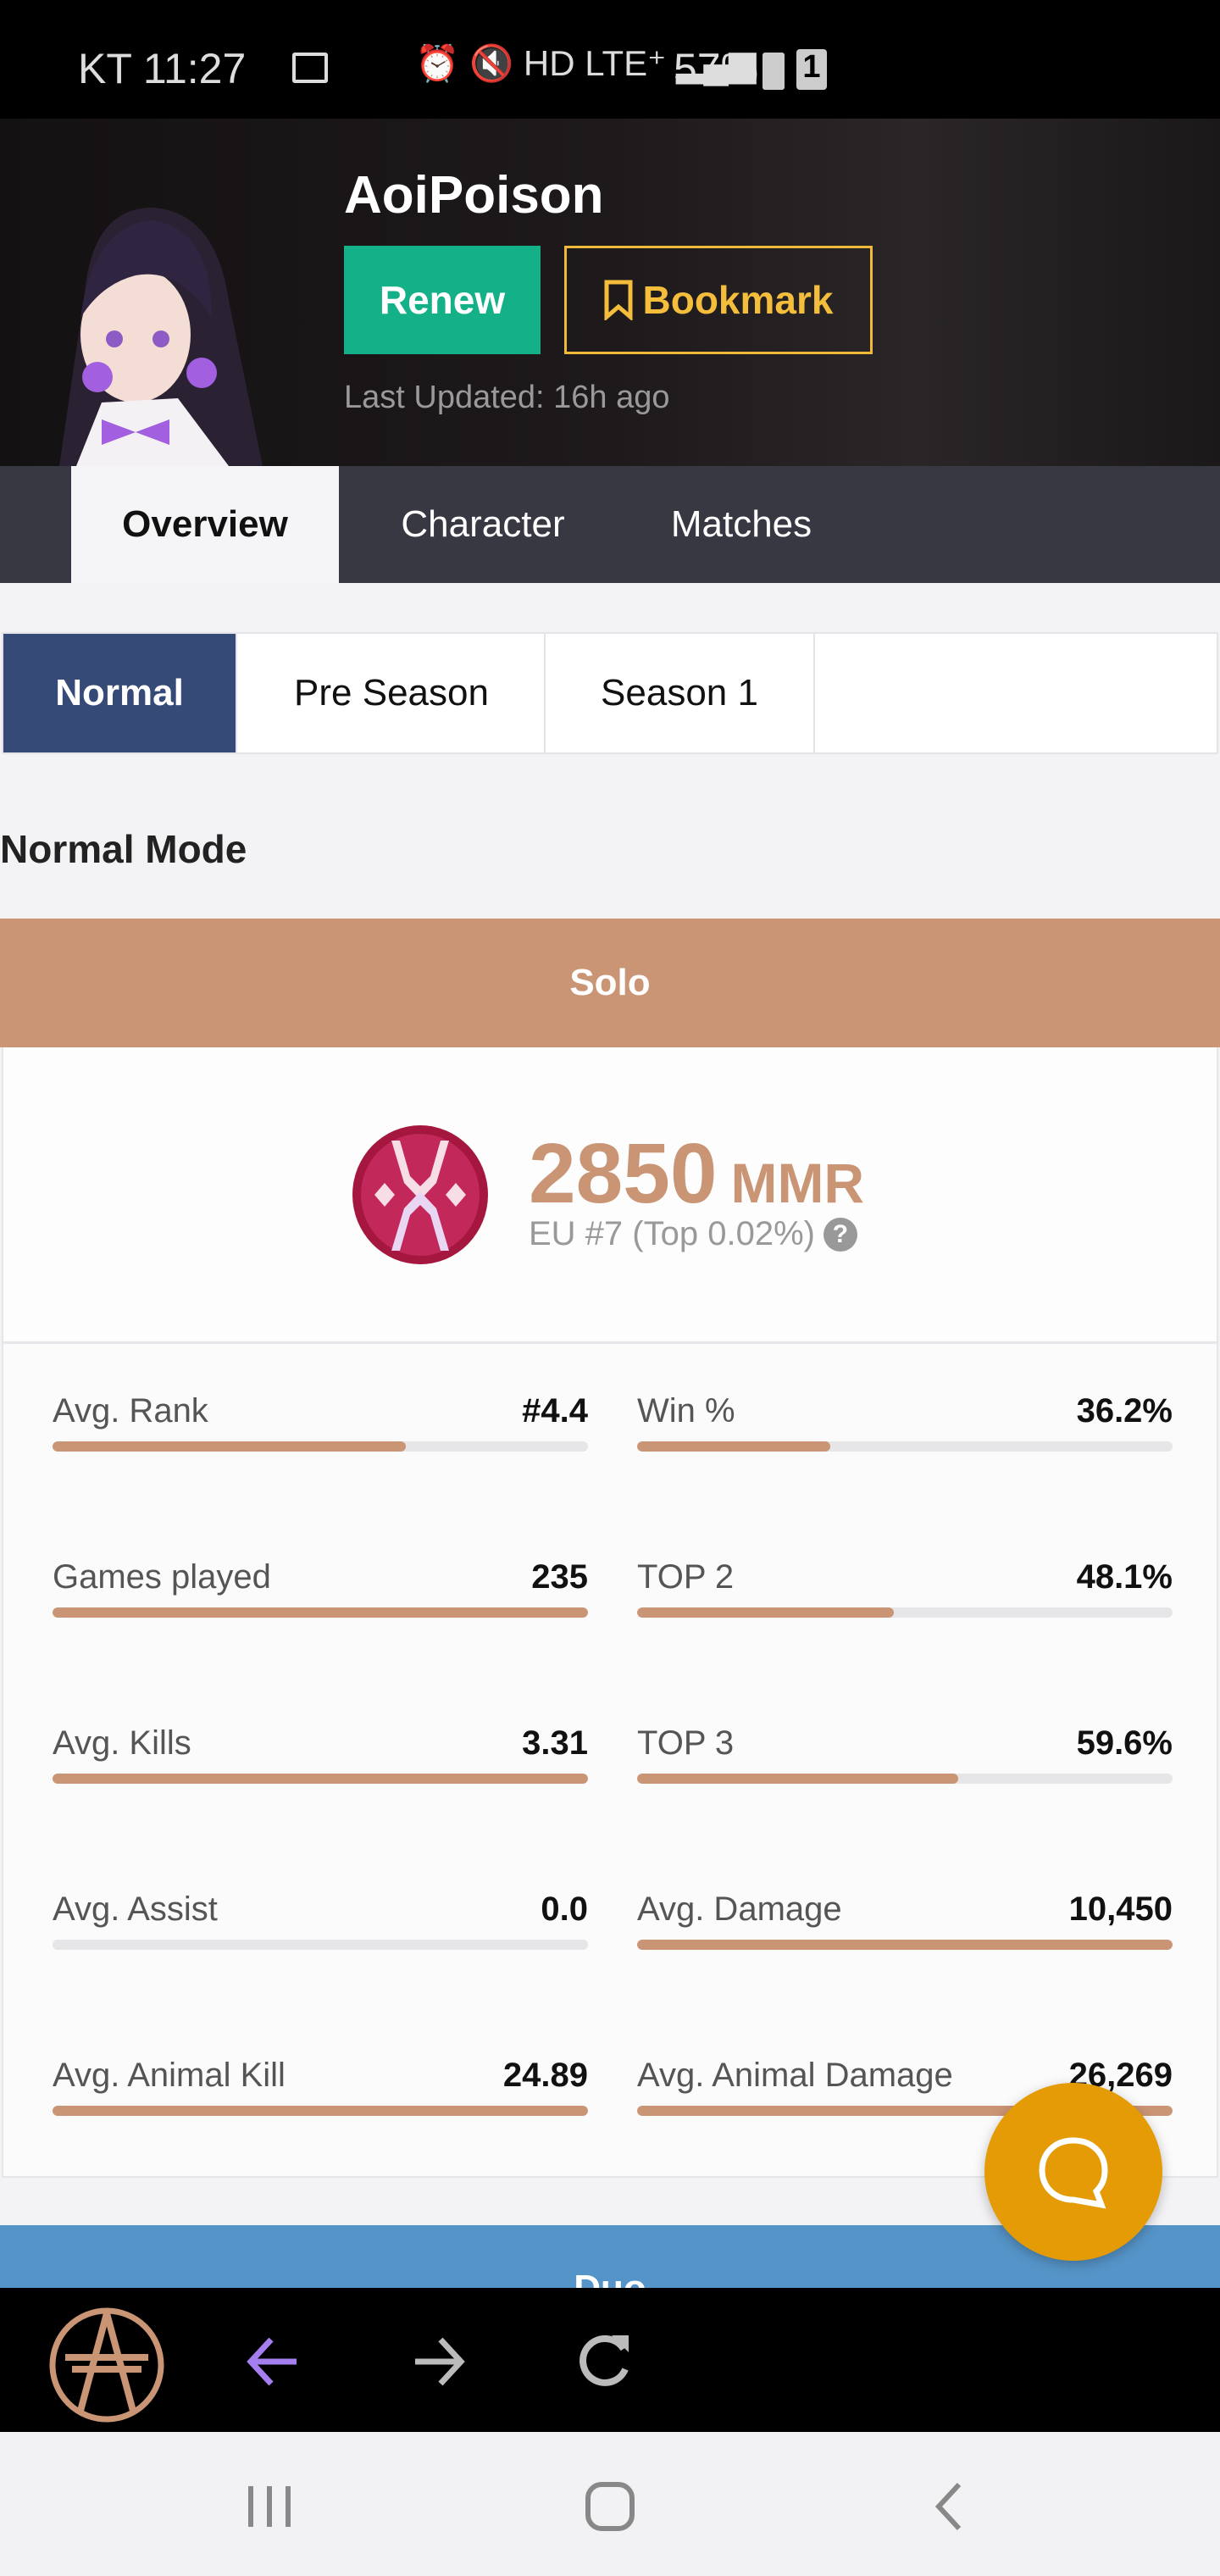 The image size is (1220, 2576). Describe the element at coordinates (680, 693) in the screenshot. I see `season-tab-season-1: Season 1` at that location.